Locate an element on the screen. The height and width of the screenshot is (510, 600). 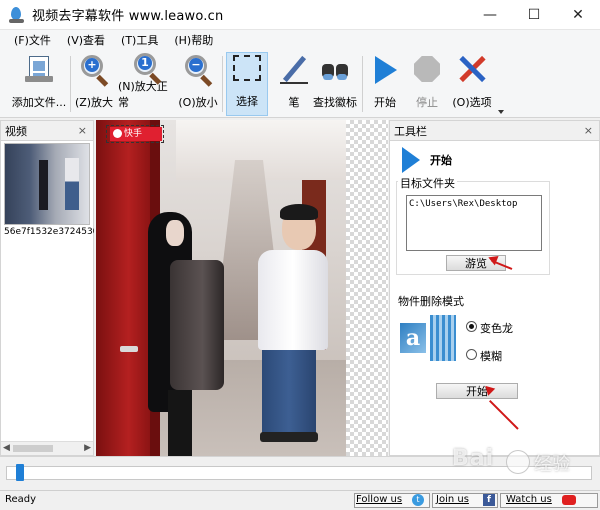
menu-help: (H)帮助 is located at coordinates (193, 40).